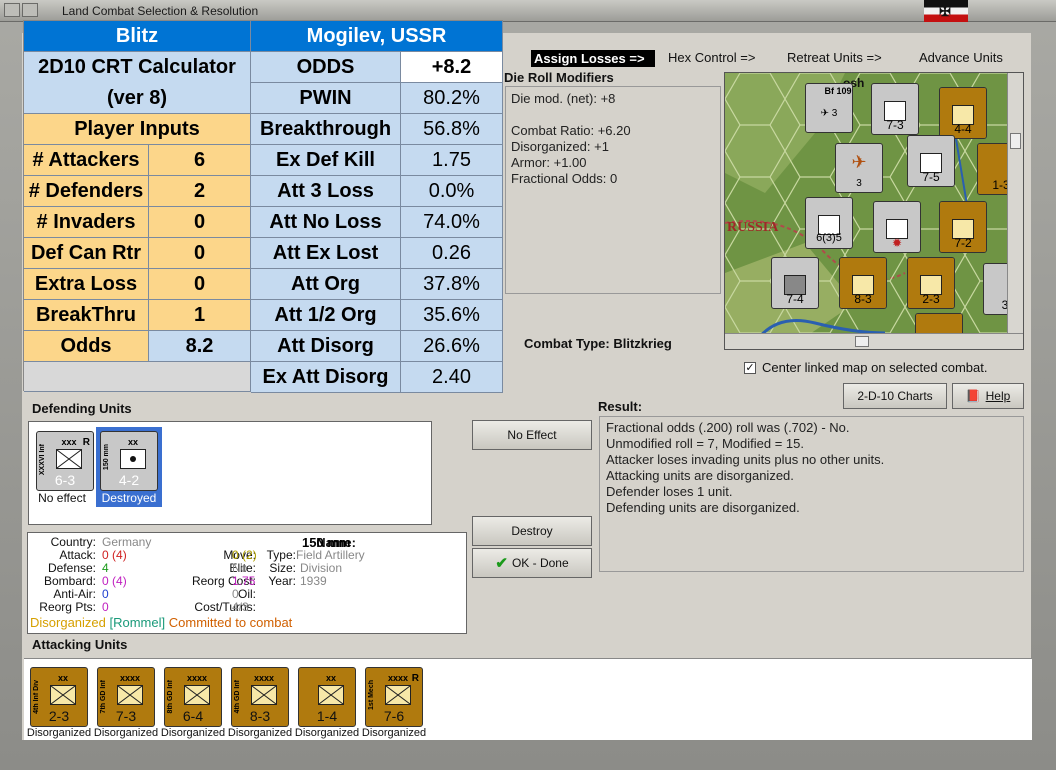  Describe the element at coordinates (700, 475) in the screenshot. I see `result-line: Attacking units are disorganized.` at that location.